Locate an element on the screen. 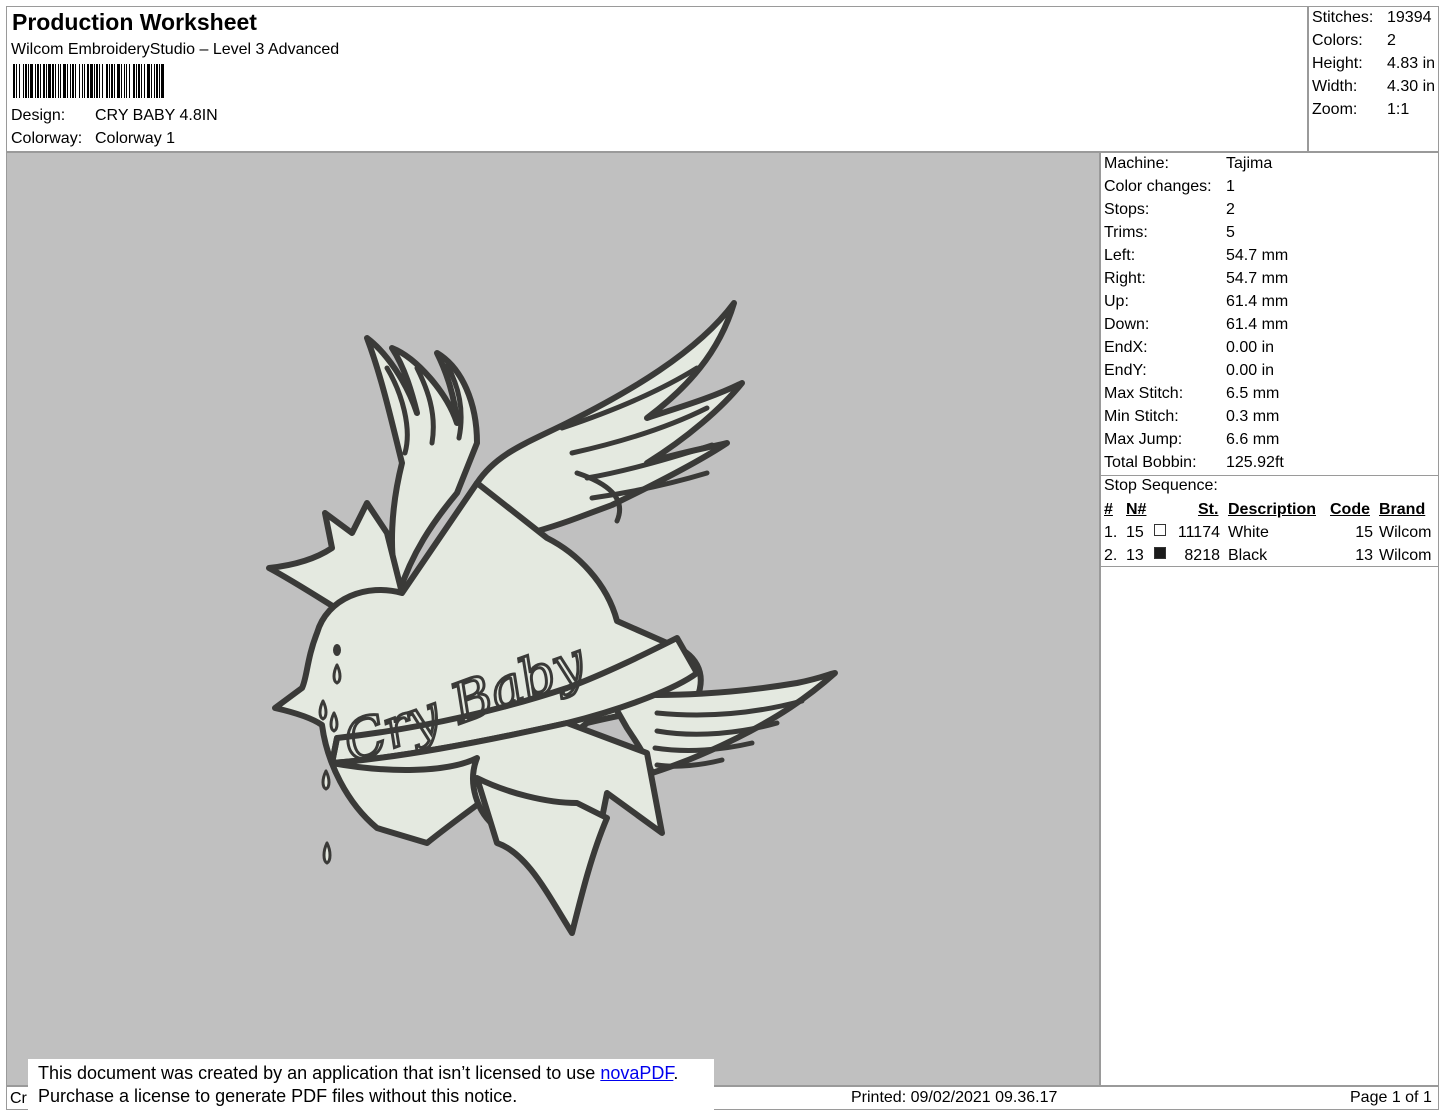 Image resolution: width=1445 pixels, height=1117 pixels. footer-text-truncated: Cr is located at coordinates (18, 1098).